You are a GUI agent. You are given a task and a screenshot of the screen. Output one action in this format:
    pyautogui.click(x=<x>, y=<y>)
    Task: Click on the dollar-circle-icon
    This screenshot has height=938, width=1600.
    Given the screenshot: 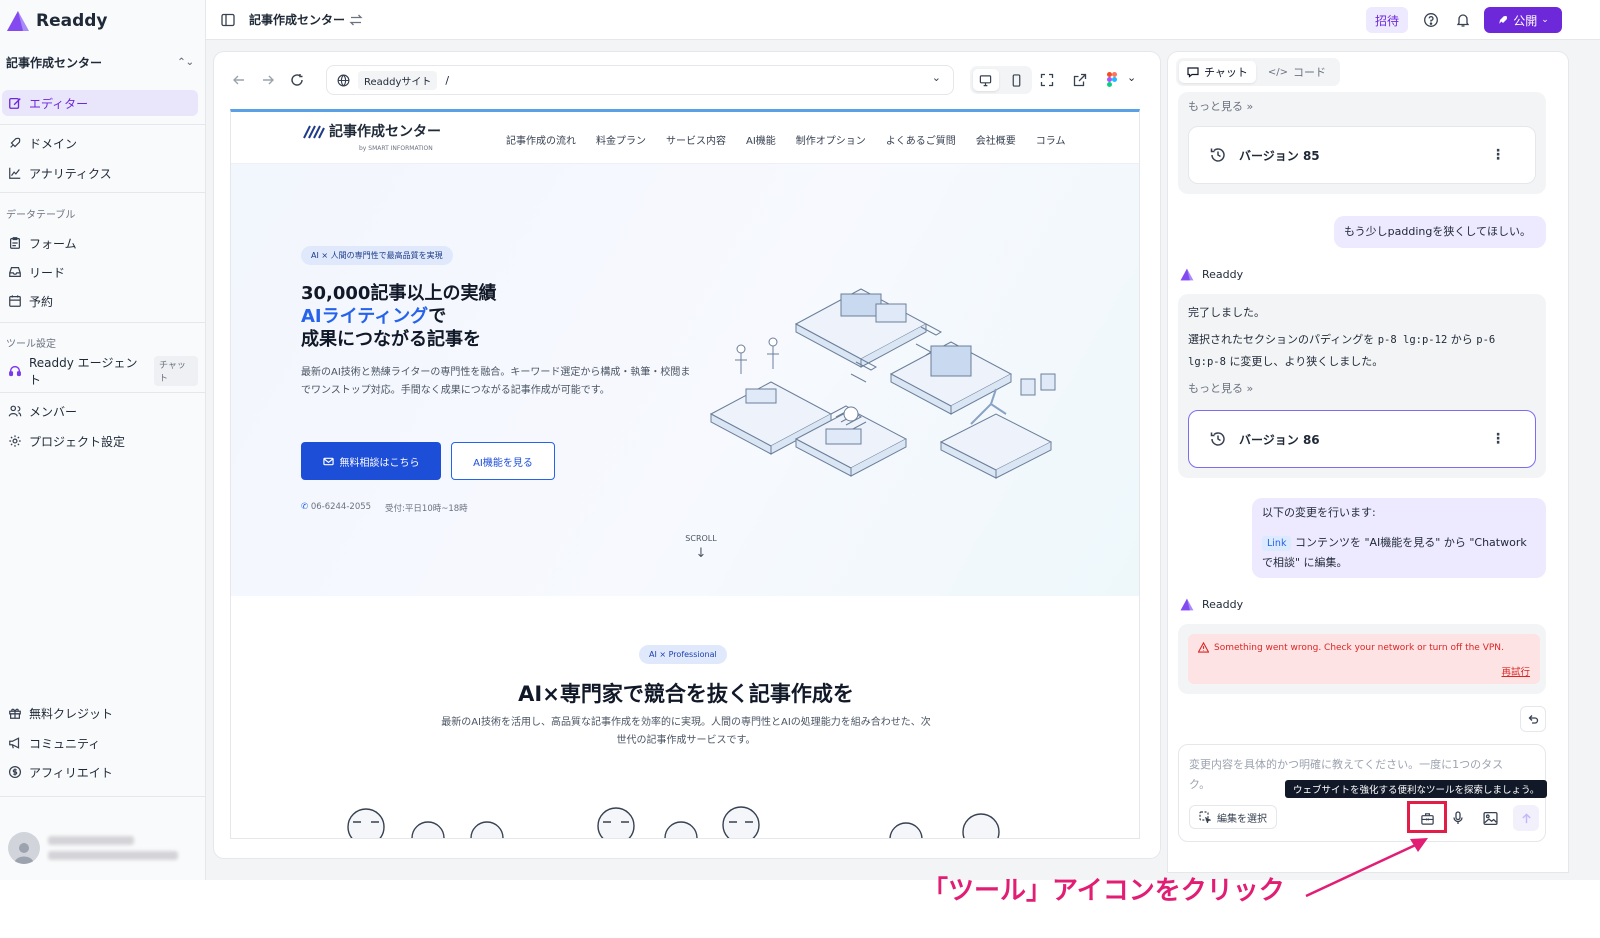 What is the action you would take?
    pyautogui.click(x=15, y=772)
    